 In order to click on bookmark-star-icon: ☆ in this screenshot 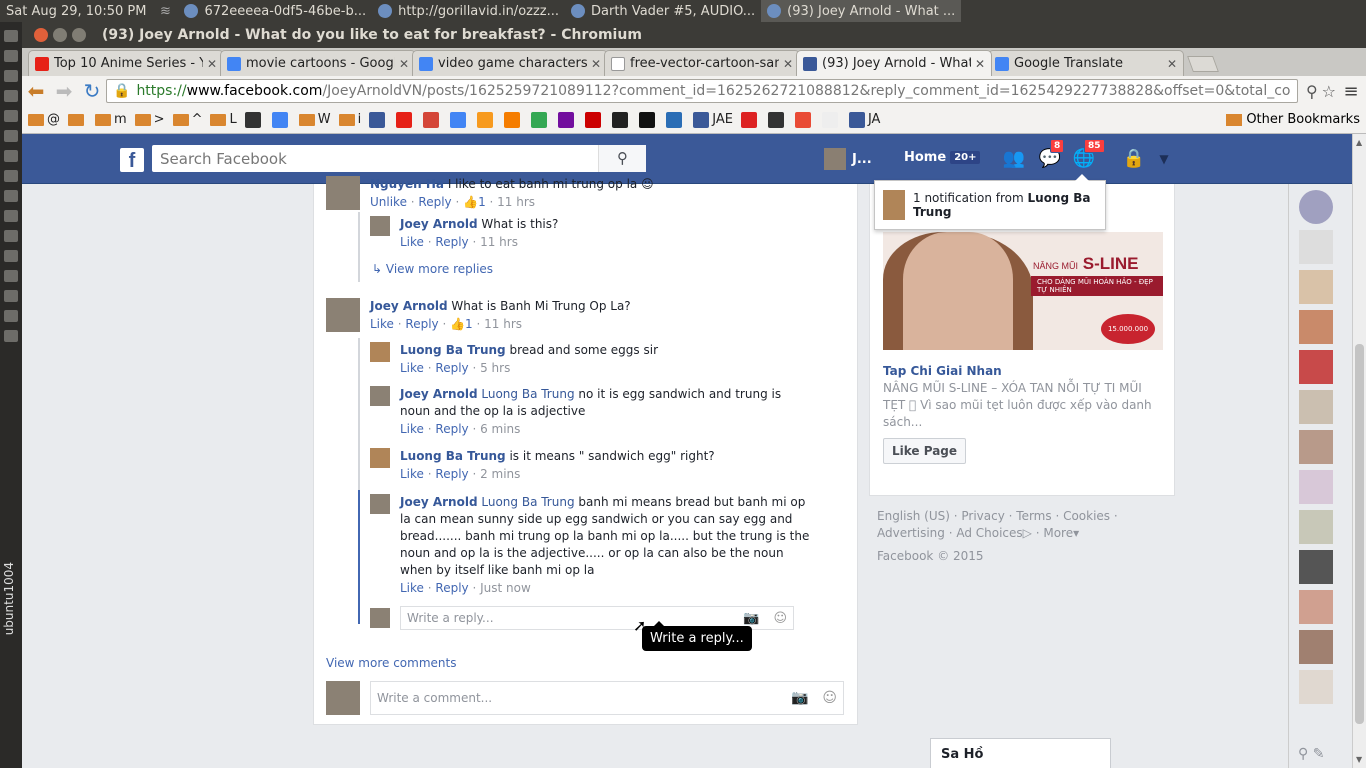, I will do `click(1329, 91)`.